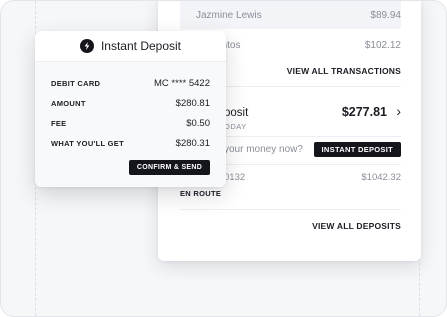 Image resolution: width=447 pixels, height=317 pixels. Describe the element at coordinates (141, 46) in the screenshot. I see `modal-title: Instant Deposit` at that location.